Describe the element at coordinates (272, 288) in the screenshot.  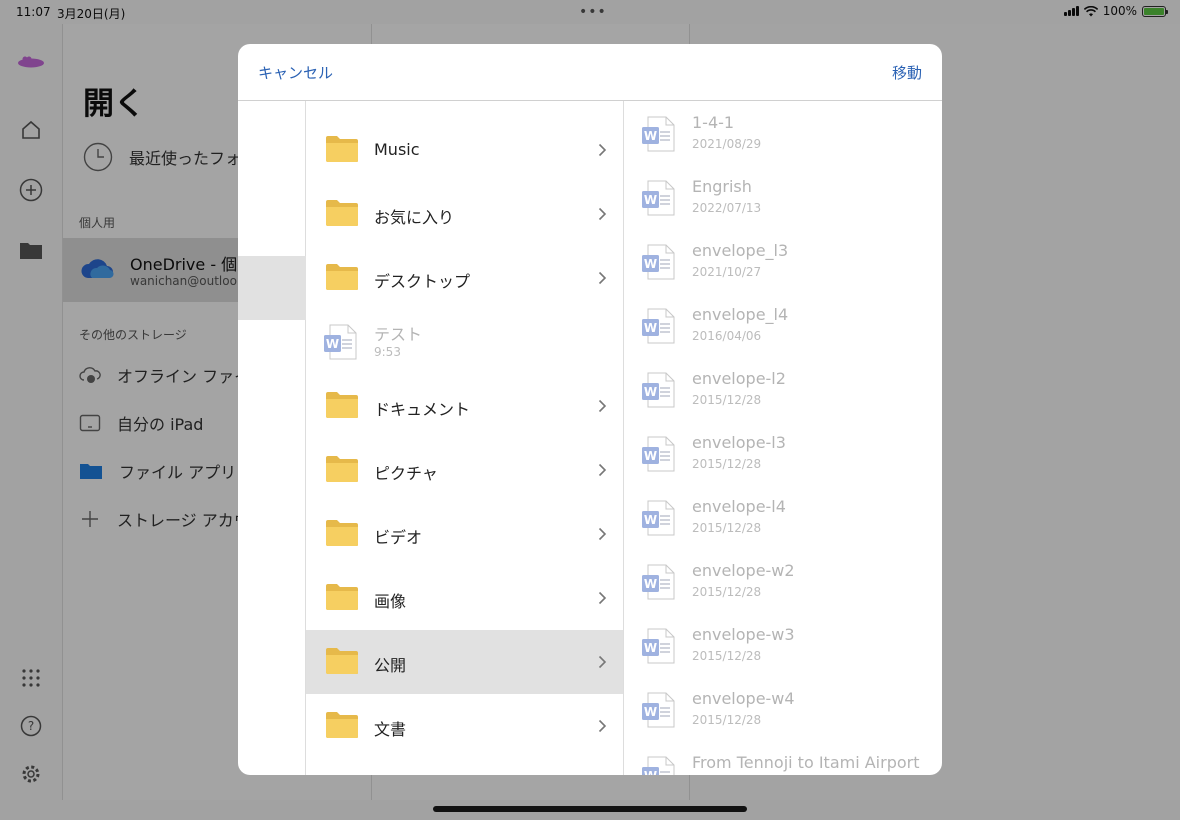
I see `root-selected-row` at that location.